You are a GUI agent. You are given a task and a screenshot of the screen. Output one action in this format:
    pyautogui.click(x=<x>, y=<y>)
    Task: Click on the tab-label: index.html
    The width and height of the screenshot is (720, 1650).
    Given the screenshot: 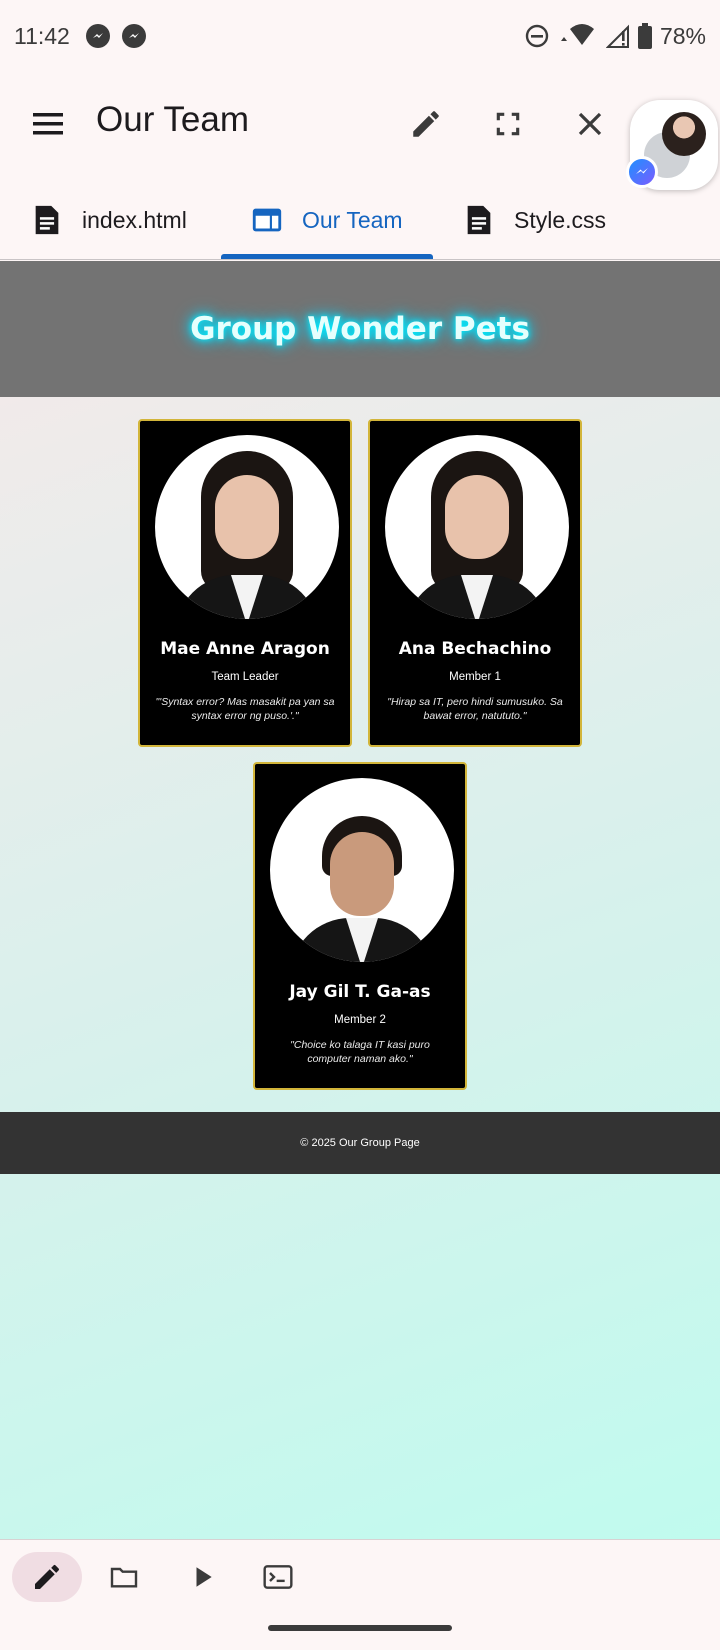 What is the action you would take?
    pyautogui.click(x=134, y=219)
    